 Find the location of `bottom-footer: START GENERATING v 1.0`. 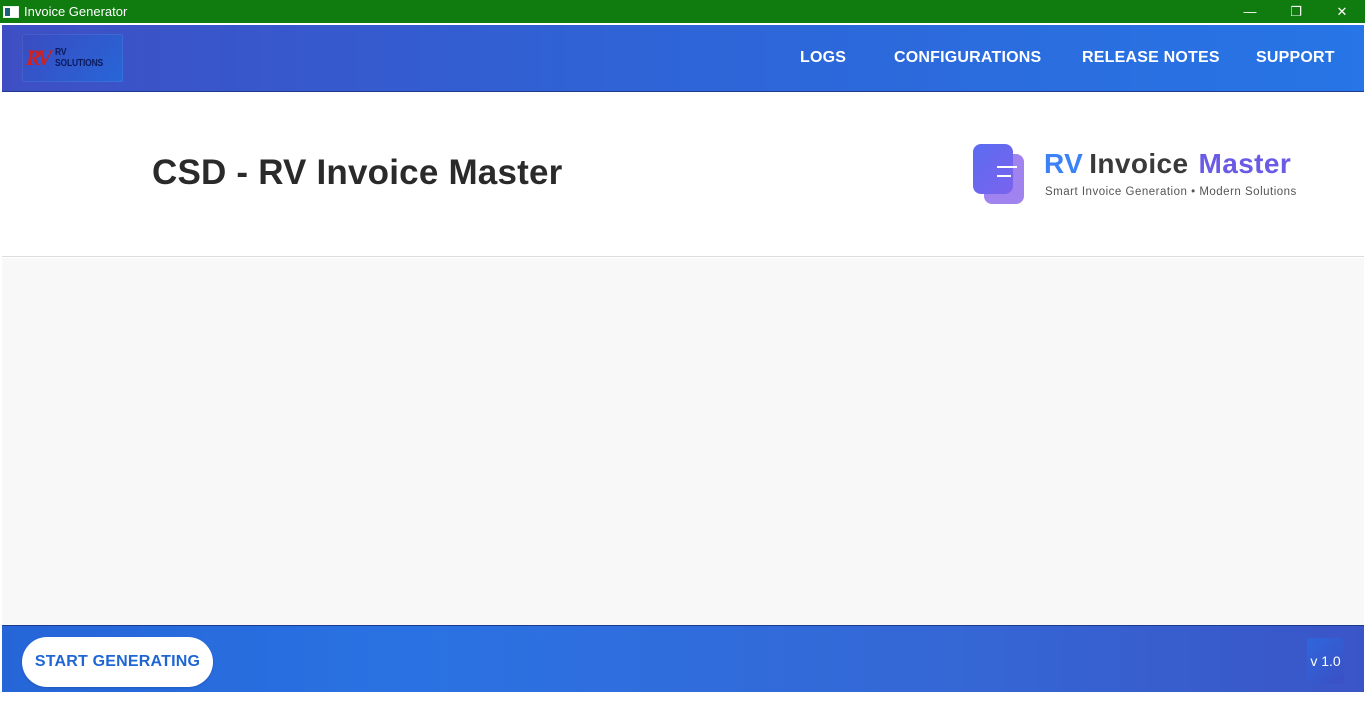

bottom-footer: START GENERATING v 1.0 is located at coordinates (683, 658).